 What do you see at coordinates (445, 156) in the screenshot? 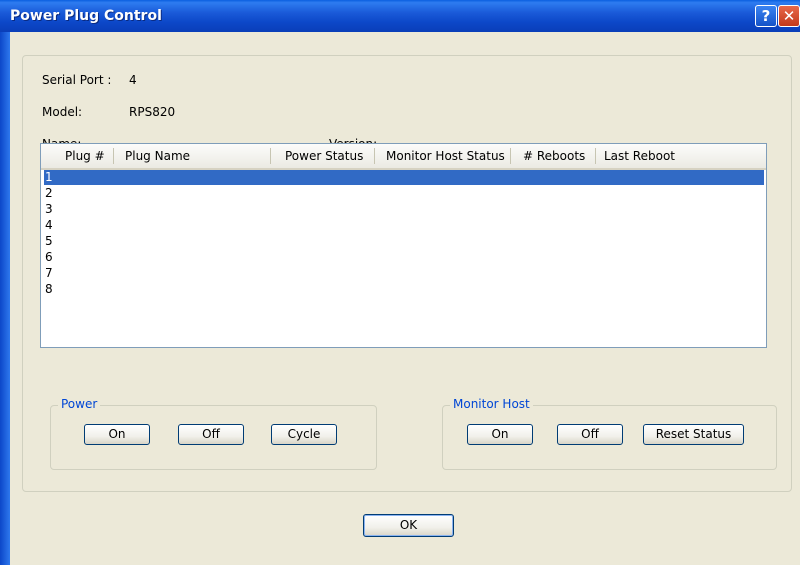
I see `column-monitor-host-status: Monitor Host Status` at bounding box center [445, 156].